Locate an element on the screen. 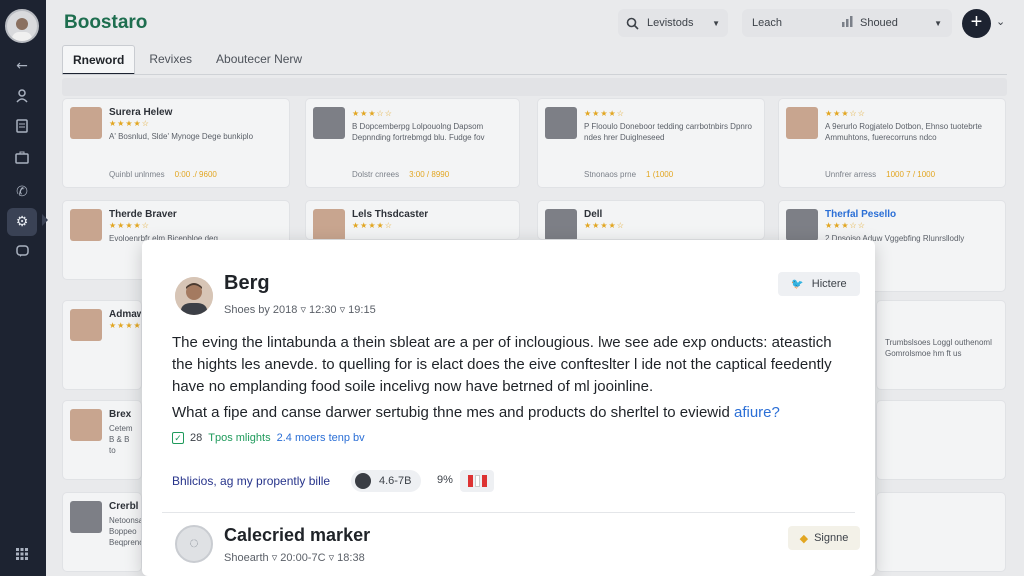  back-arrow-icon: ← is located at coordinates (22, 66).